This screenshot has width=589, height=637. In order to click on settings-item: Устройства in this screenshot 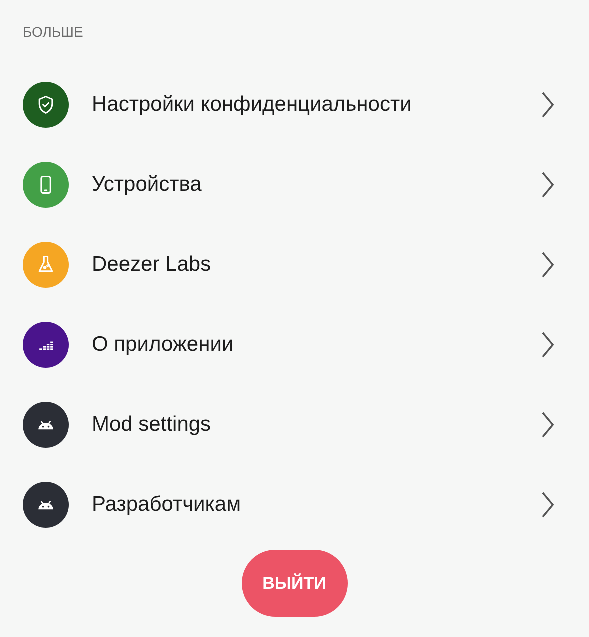, I will do `click(294, 185)`.